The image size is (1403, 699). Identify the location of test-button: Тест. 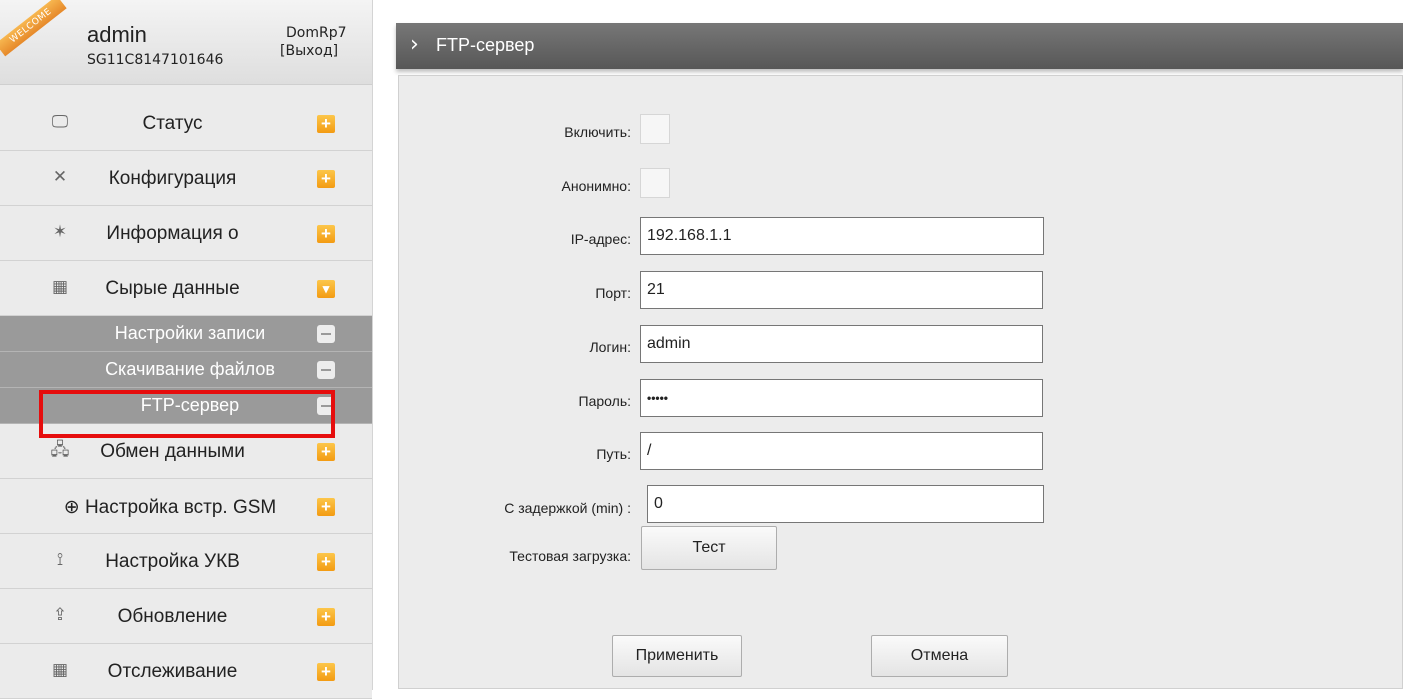
(709, 548).